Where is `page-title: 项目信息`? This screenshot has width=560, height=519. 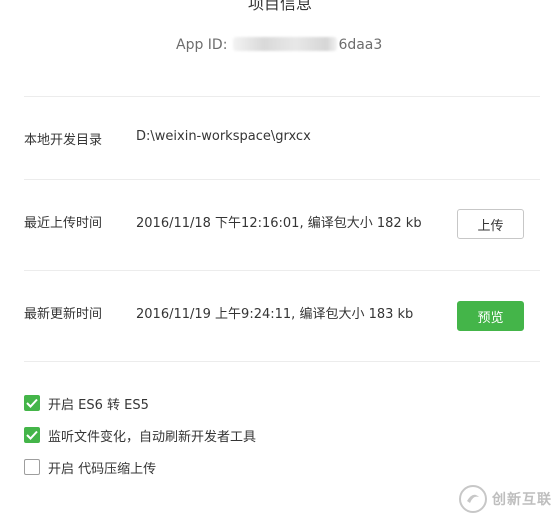 page-title: 项目信息 is located at coordinates (279, 6).